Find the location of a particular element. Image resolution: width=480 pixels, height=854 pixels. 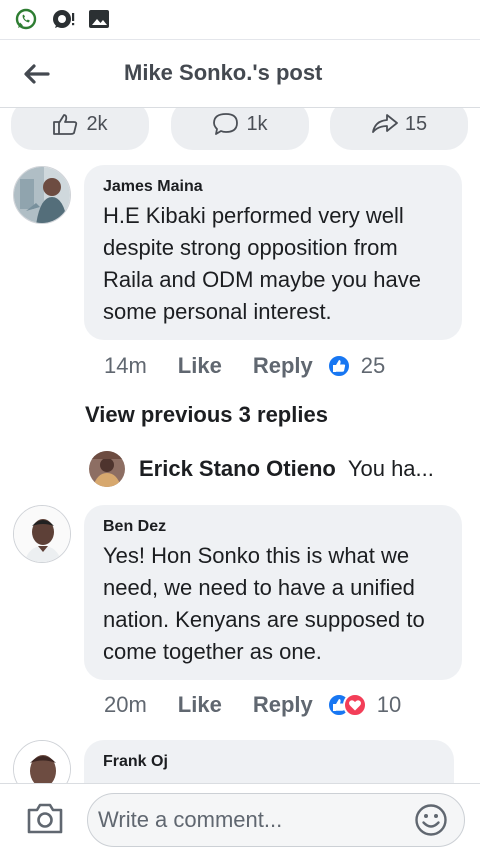

camera-icon is located at coordinates (45, 818).